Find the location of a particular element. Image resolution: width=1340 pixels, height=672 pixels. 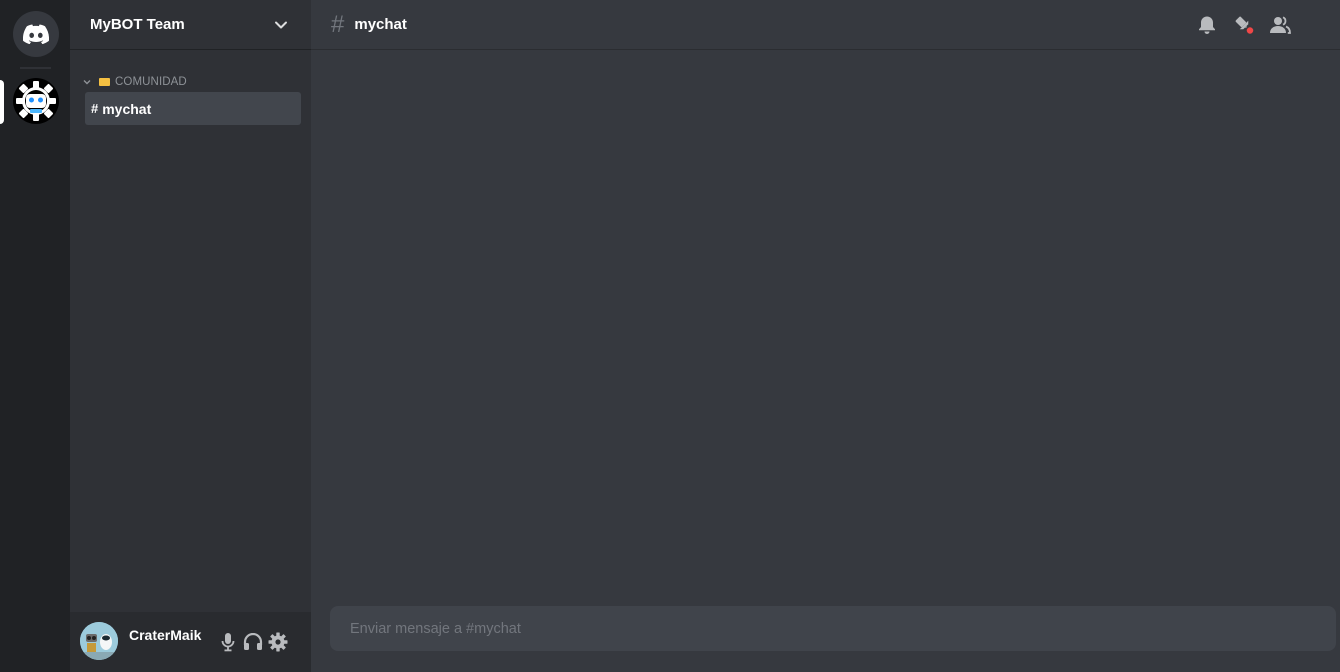

user-settings-button is located at coordinates (278, 642).